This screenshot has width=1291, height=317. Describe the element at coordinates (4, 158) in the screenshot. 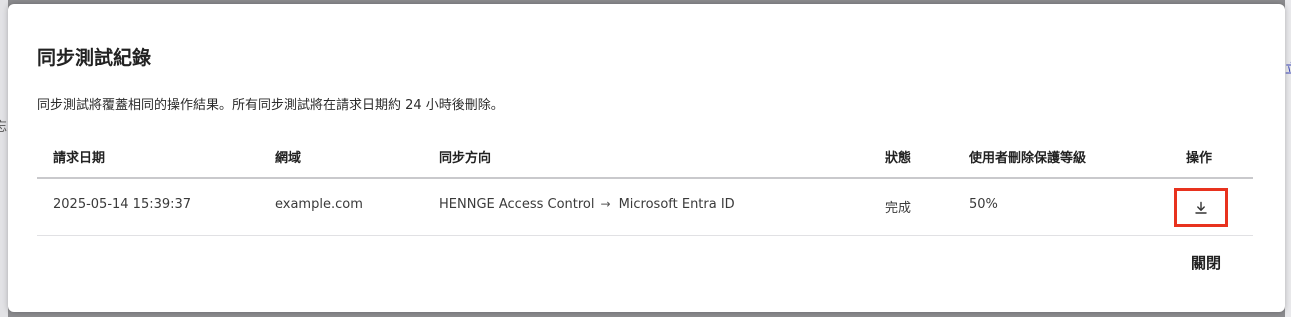

I see `background-page-left-edge: 忘` at that location.